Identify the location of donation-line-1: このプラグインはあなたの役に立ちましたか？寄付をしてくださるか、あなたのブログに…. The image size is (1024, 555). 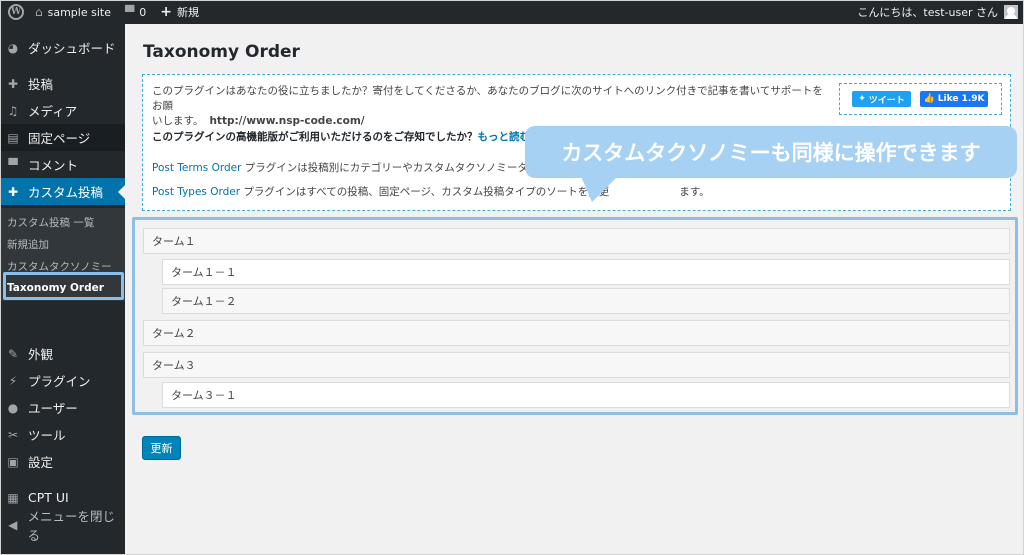
(487, 98).